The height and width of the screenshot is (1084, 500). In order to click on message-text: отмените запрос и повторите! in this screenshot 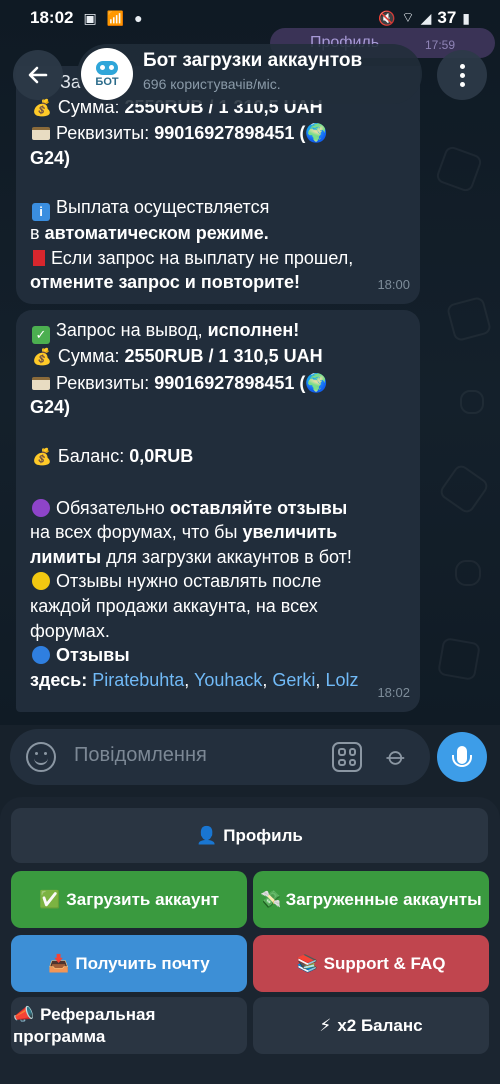, I will do `click(165, 282)`.